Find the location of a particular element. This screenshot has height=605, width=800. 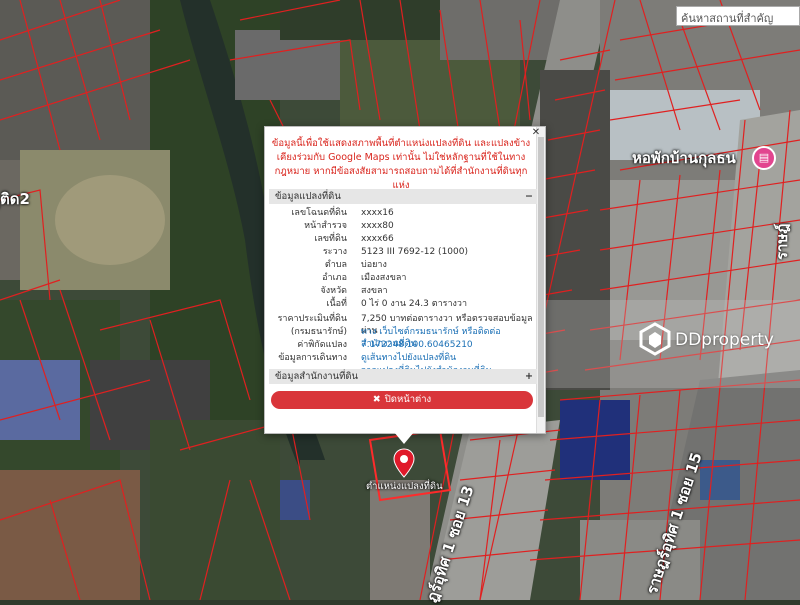

directions-link: ดูเส้นทางไปยังแปลงที่ดิน is located at coordinates (449, 358).